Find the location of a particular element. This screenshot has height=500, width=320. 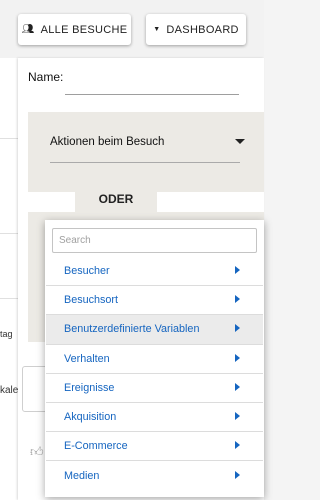

background-text-fragment: tag is located at coordinates (6, 334).